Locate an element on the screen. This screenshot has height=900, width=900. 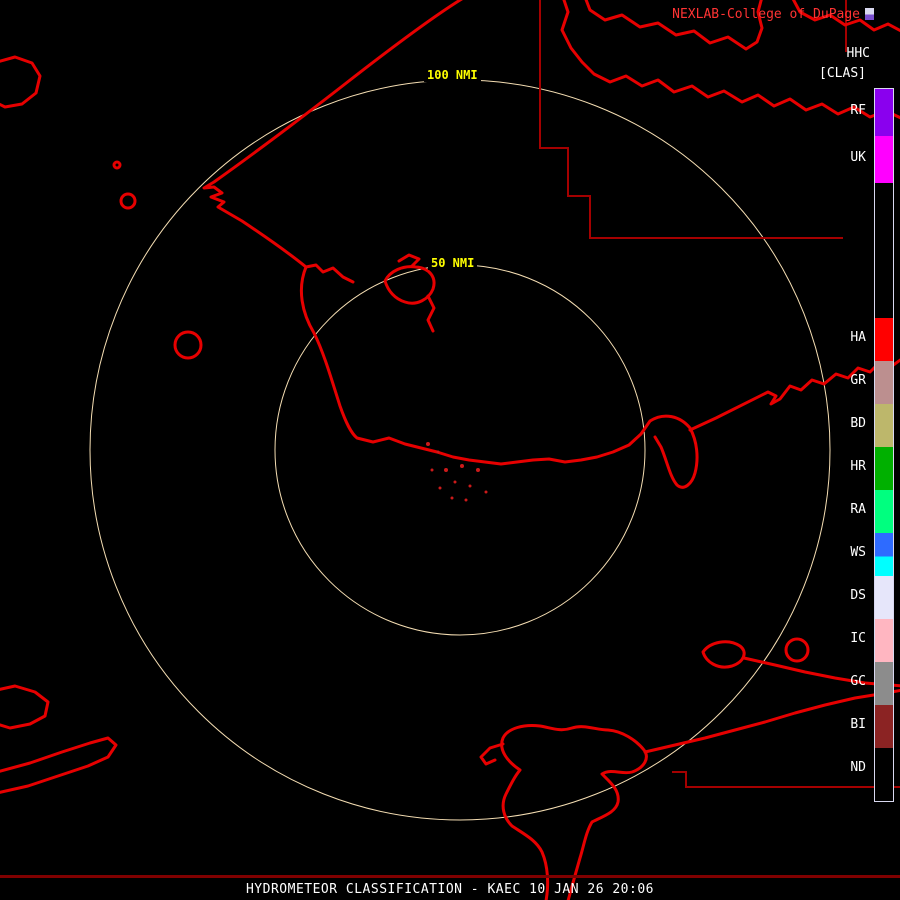
legend-label-ws: WS is located at coordinates (858, 552).